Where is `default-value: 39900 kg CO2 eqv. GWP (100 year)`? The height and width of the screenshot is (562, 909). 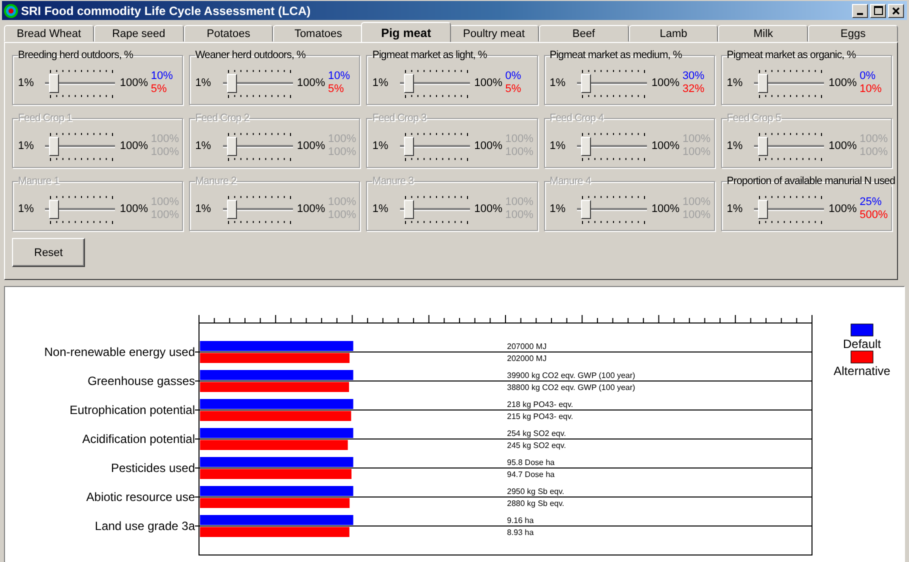 default-value: 39900 kg CO2 eqv. GWP (100 year) is located at coordinates (571, 375).